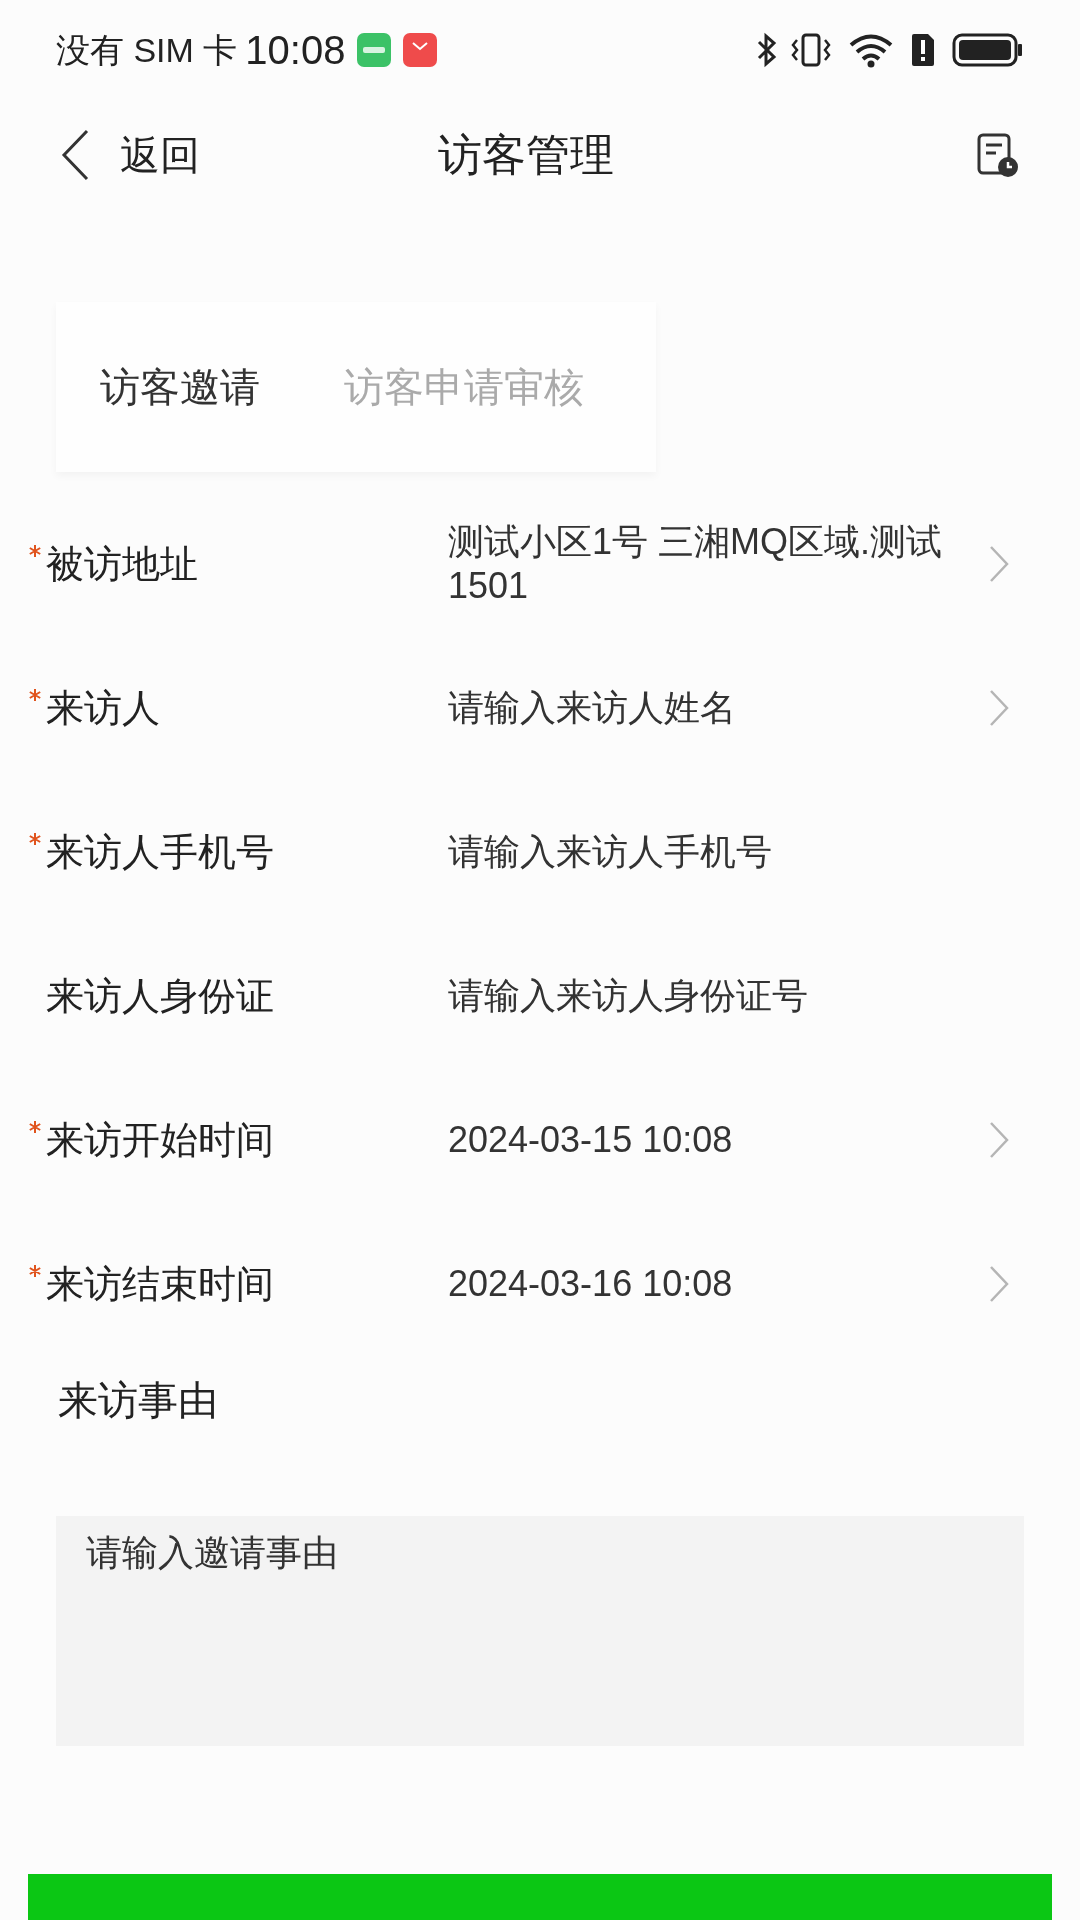 This screenshot has height=1920, width=1080. I want to click on carrier-label: 没有 SIM 卡, so click(147, 50).